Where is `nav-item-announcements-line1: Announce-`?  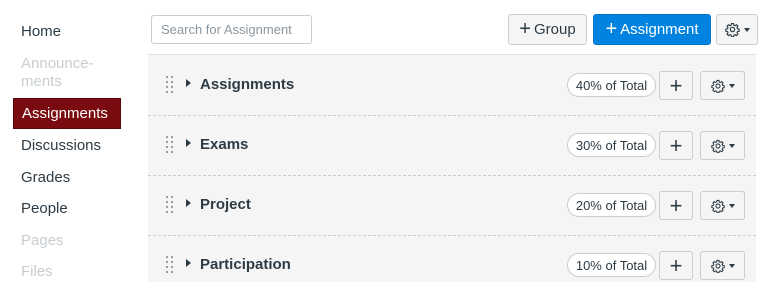
nav-item-announcements-line1: Announce- is located at coordinates (57, 63).